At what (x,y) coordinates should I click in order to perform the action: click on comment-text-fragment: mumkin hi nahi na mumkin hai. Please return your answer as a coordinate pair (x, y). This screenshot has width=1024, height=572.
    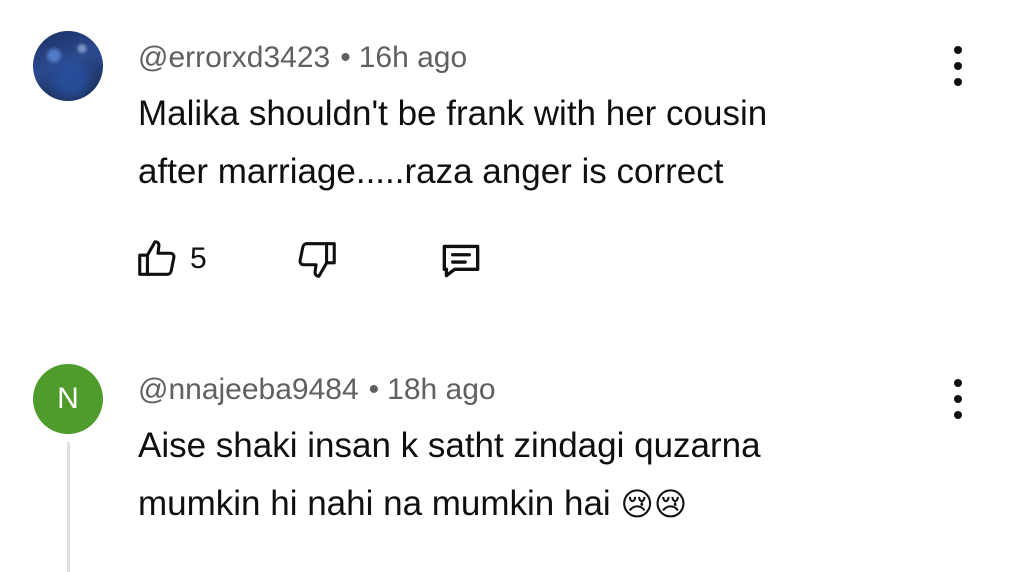
    Looking at the image, I should click on (374, 503).